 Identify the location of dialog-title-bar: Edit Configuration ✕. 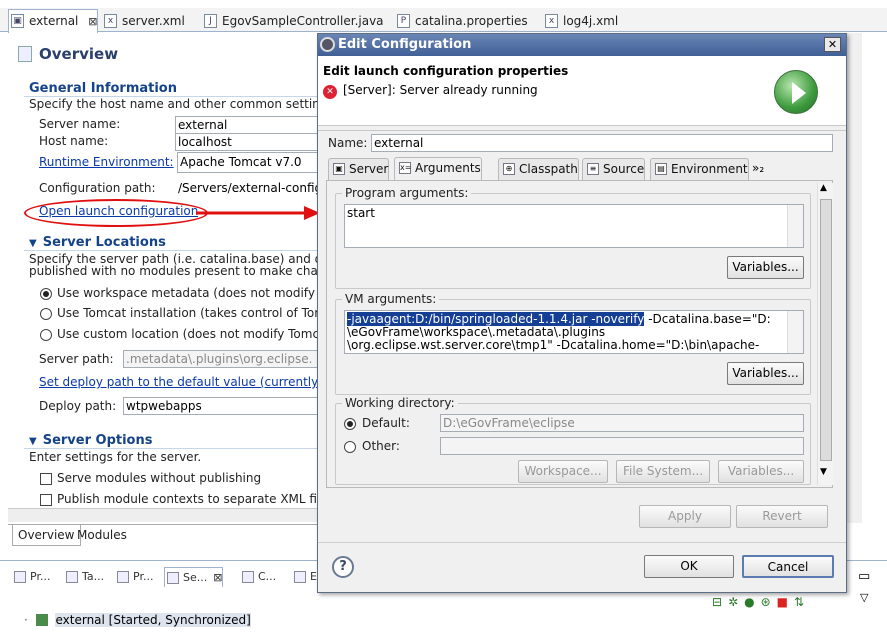
(582, 45).